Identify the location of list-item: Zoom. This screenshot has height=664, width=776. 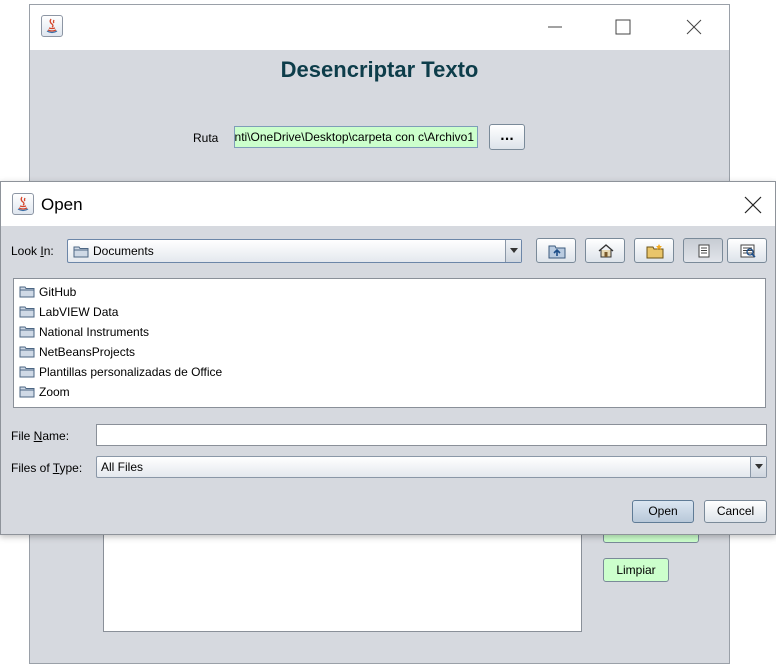
(389, 392).